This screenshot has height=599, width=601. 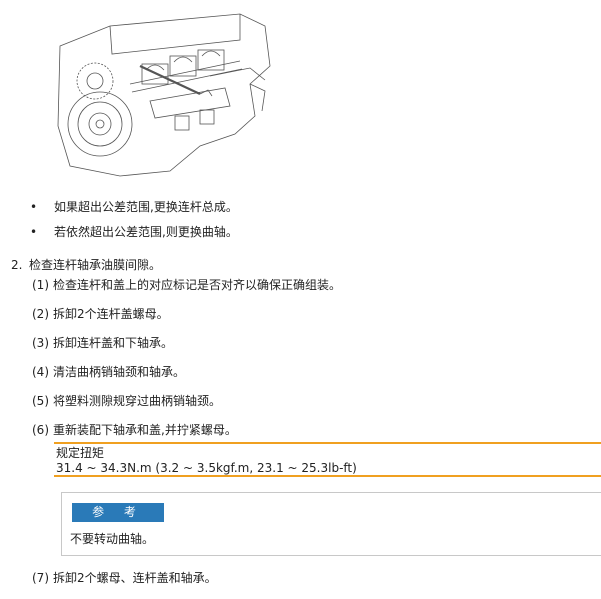 What do you see at coordinates (124, 578) in the screenshot?
I see `substep: (7) 拆卸2个螺母、连杆盖和轴承。` at bounding box center [124, 578].